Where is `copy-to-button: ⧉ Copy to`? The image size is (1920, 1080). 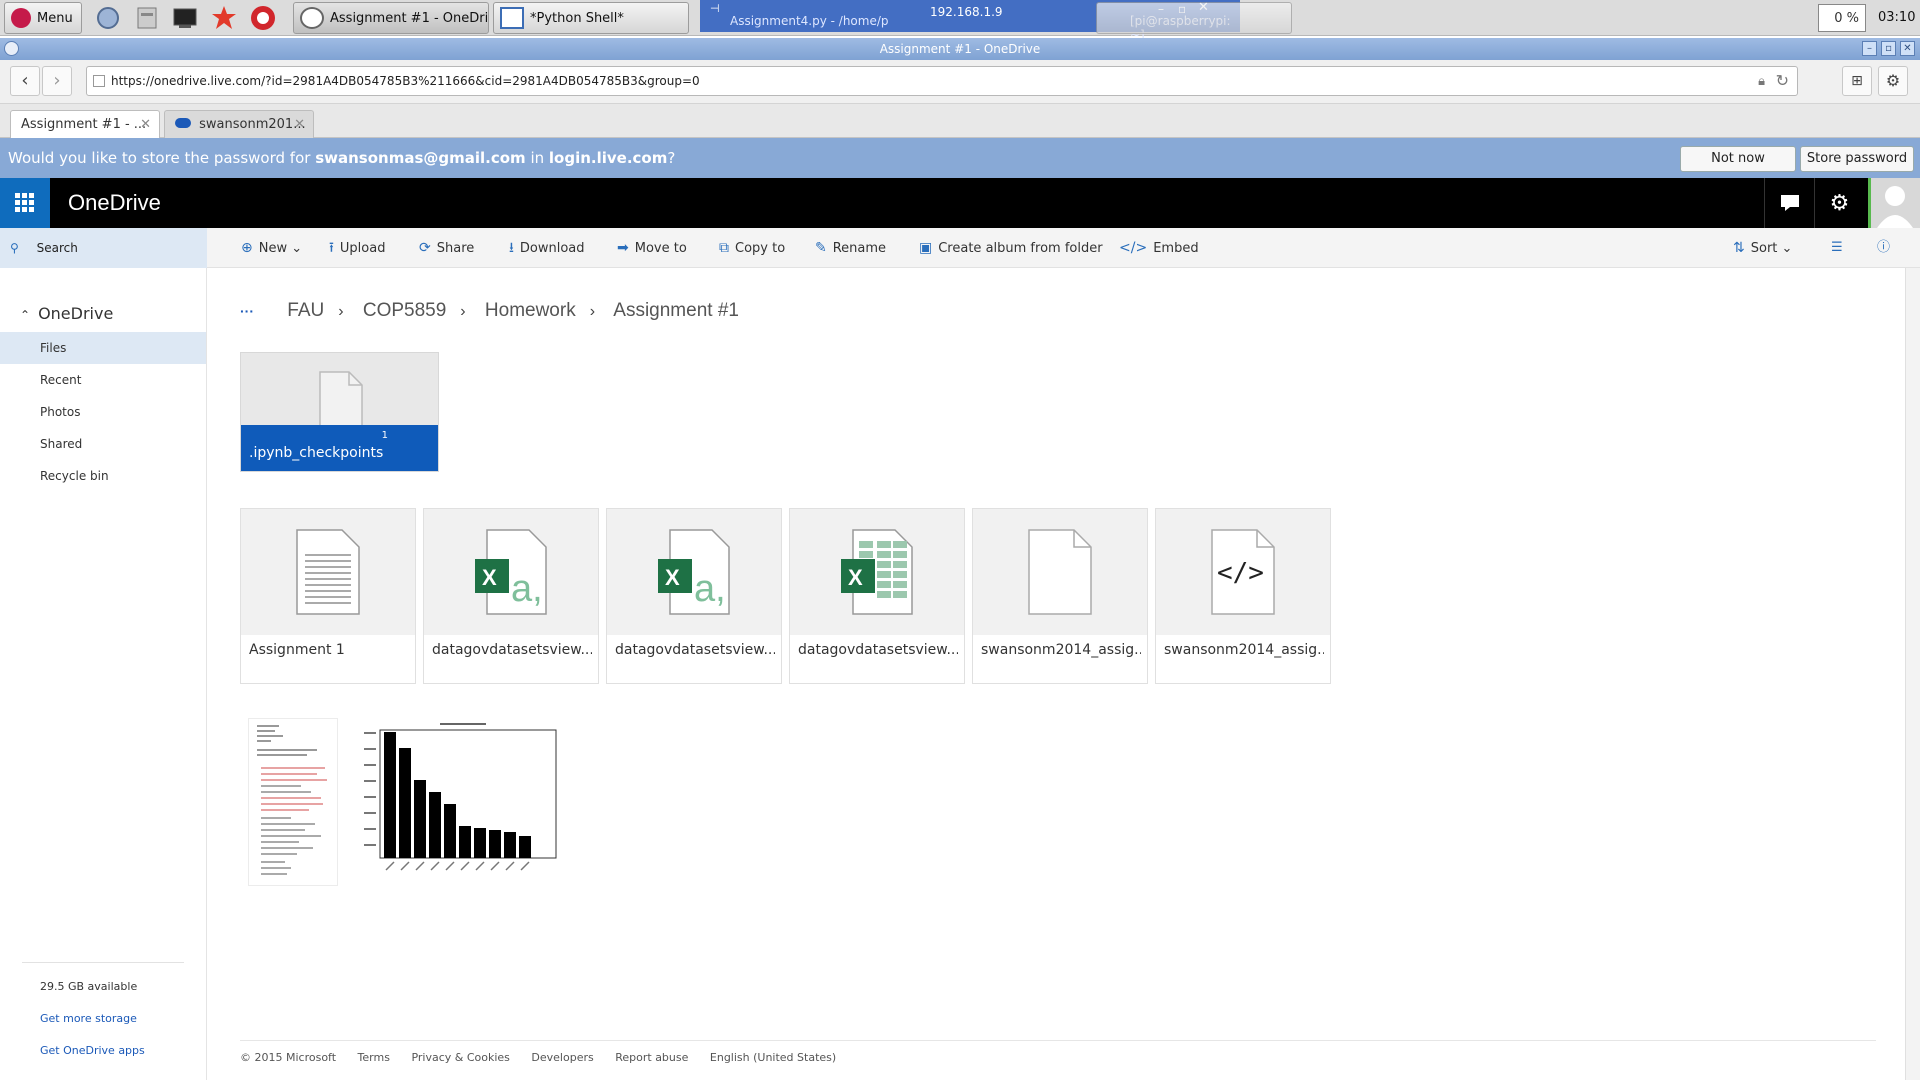 copy-to-button: ⧉ Copy to is located at coordinates (752, 248).